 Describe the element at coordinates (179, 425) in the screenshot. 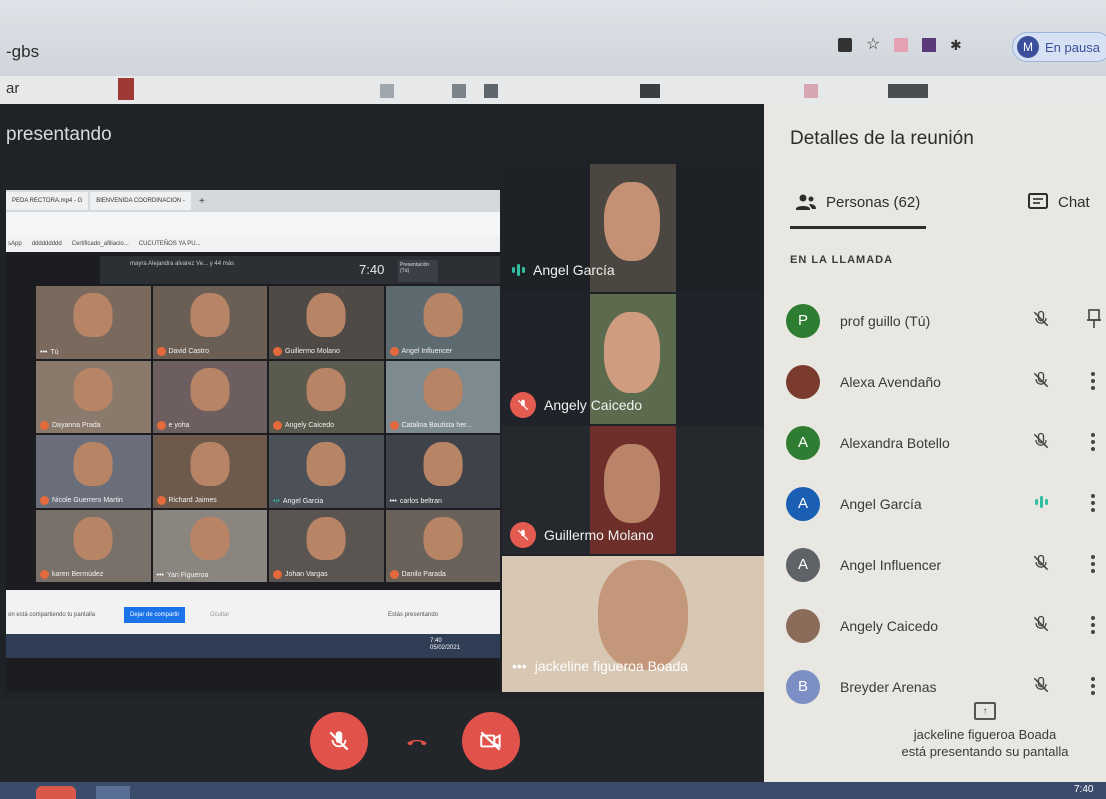

I see `shared-tile-label: e yoha` at that location.